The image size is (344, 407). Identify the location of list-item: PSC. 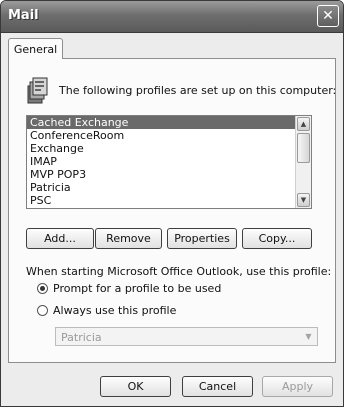
(169, 200).